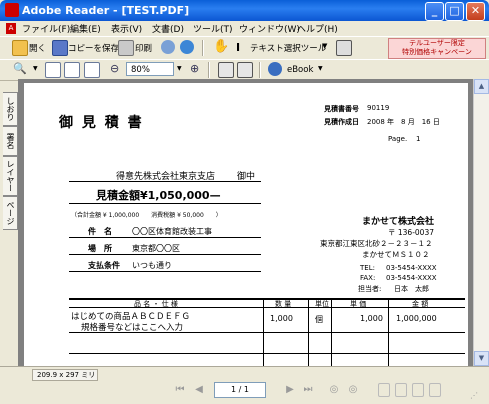 The height and width of the screenshot is (404, 489). Describe the element at coordinates (378, 108) in the screenshot. I see `quote-no: 90119` at that location.